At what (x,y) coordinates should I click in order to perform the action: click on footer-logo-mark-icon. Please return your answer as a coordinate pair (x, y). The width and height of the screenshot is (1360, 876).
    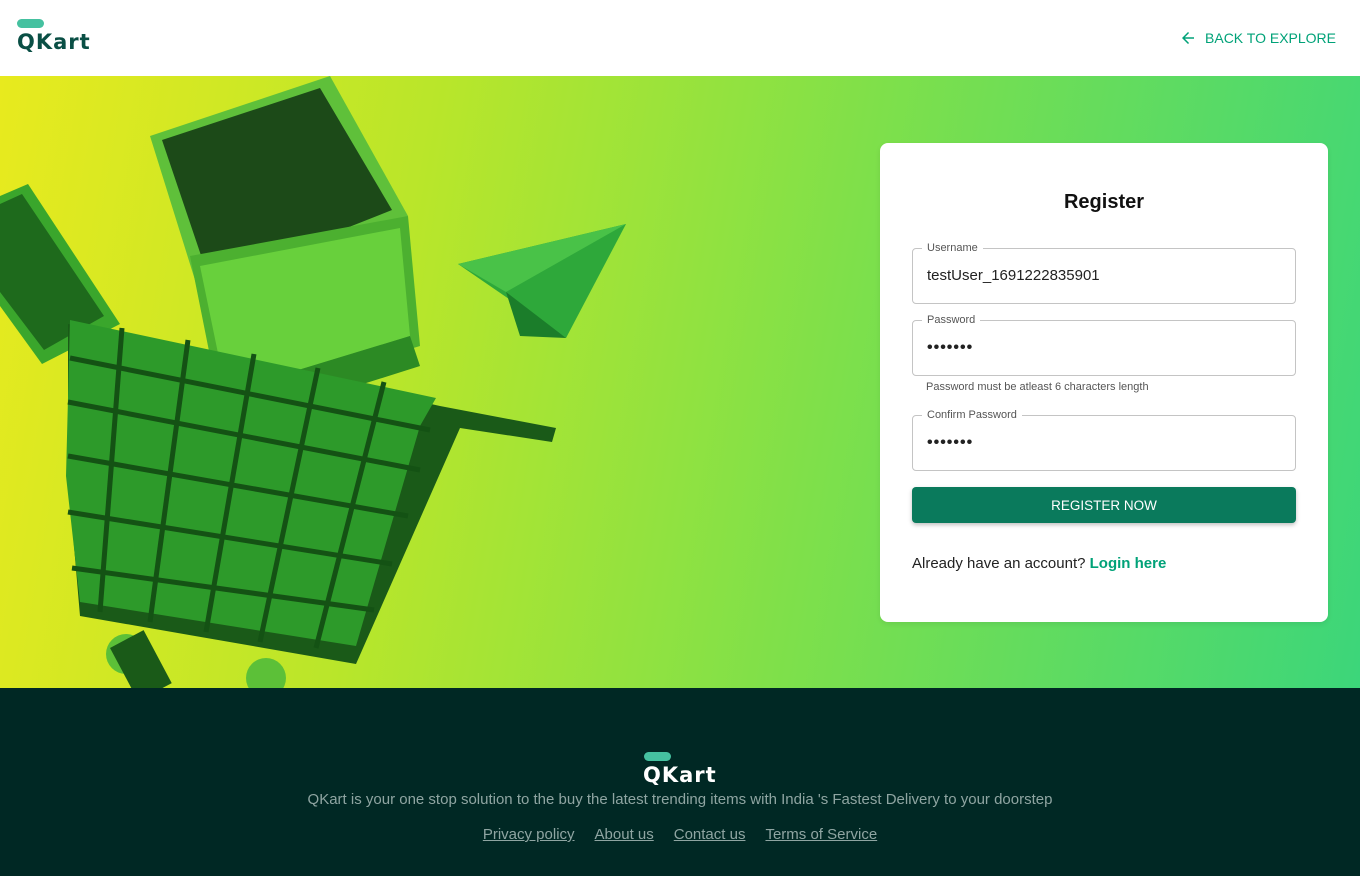
    Looking at the image, I should click on (657, 756).